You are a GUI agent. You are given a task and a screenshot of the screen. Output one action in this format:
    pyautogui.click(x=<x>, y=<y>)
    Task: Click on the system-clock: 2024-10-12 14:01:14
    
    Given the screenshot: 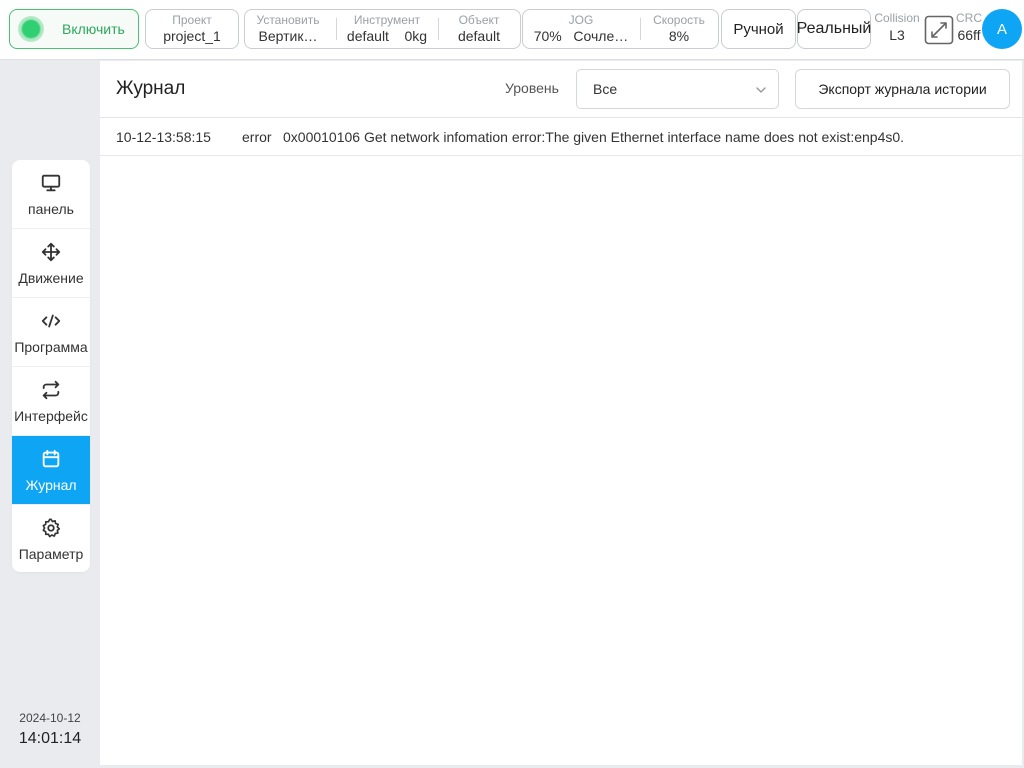 What is the action you would take?
    pyautogui.click(x=50, y=731)
    